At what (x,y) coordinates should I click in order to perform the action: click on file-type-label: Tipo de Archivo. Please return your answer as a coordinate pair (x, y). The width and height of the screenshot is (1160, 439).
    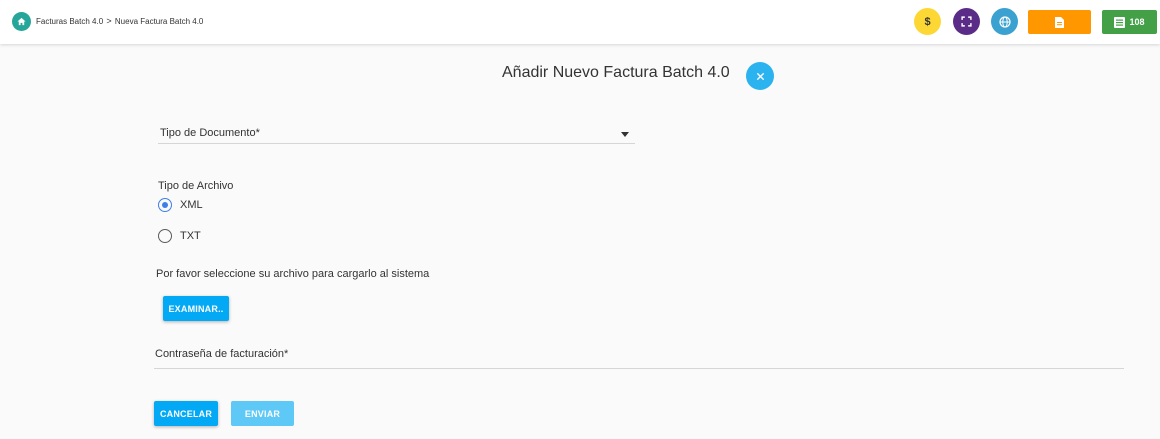
    Looking at the image, I should click on (196, 186).